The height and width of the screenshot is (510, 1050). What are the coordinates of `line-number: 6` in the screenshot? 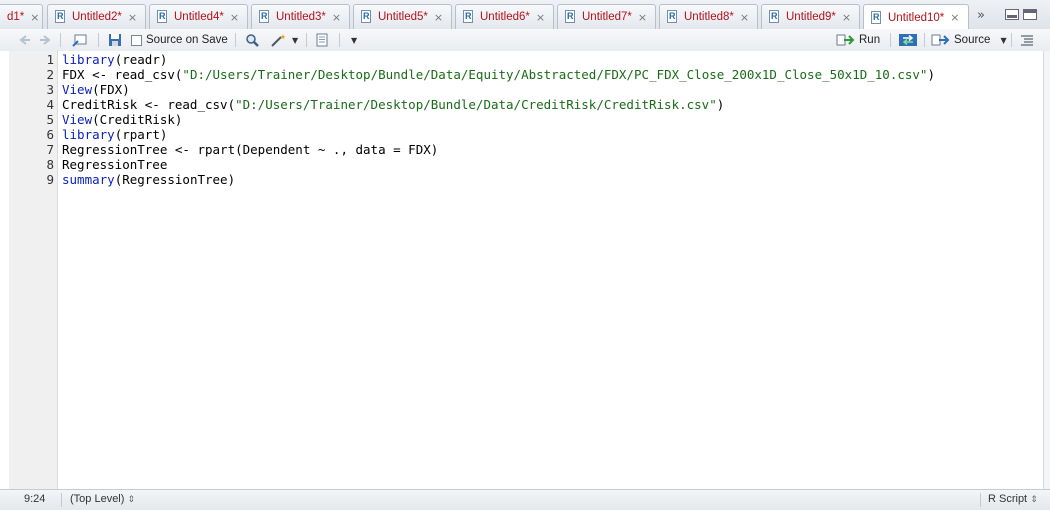 It's located at (50, 134).